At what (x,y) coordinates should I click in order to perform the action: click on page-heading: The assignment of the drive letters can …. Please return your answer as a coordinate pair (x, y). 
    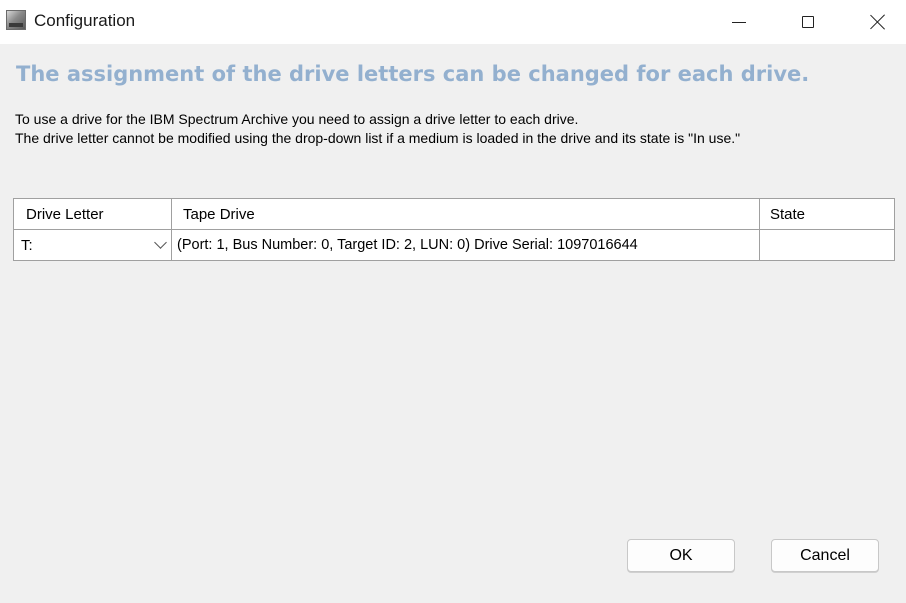
    Looking at the image, I should click on (413, 74).